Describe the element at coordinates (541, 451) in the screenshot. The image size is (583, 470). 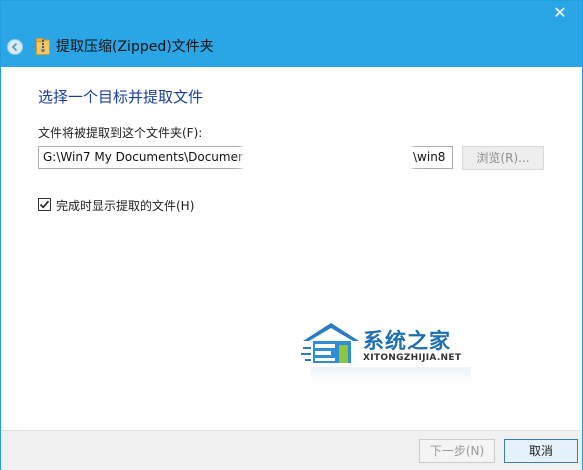
I see `cancel-button: 取消` at that location.